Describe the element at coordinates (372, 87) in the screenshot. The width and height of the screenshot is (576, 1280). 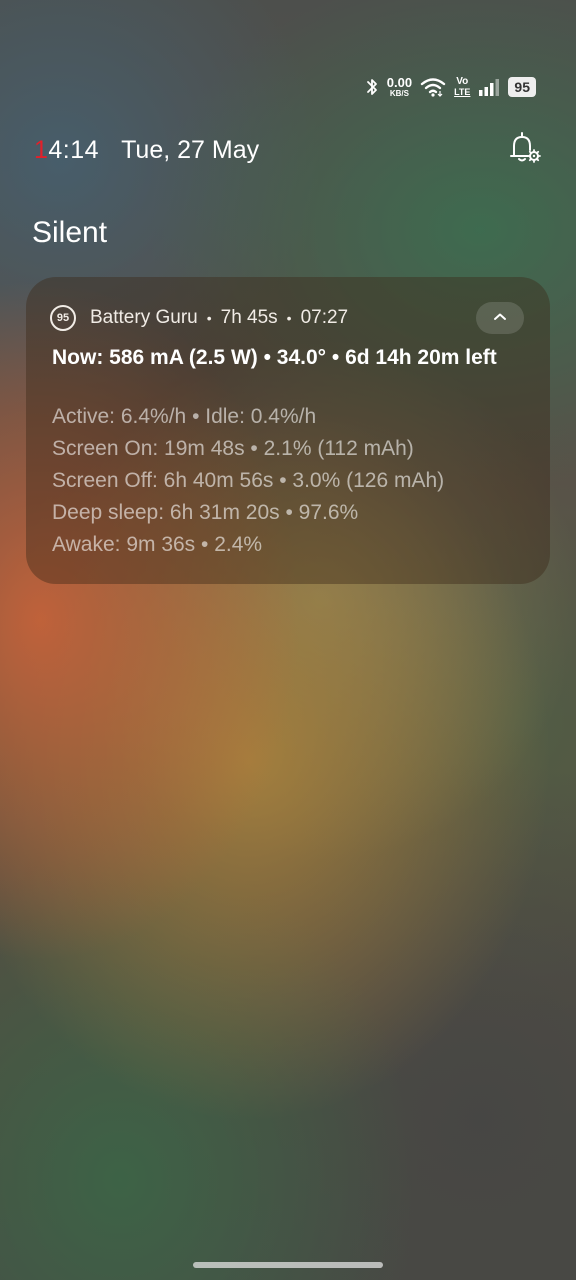
I see `bluetooth-icon` at that location.